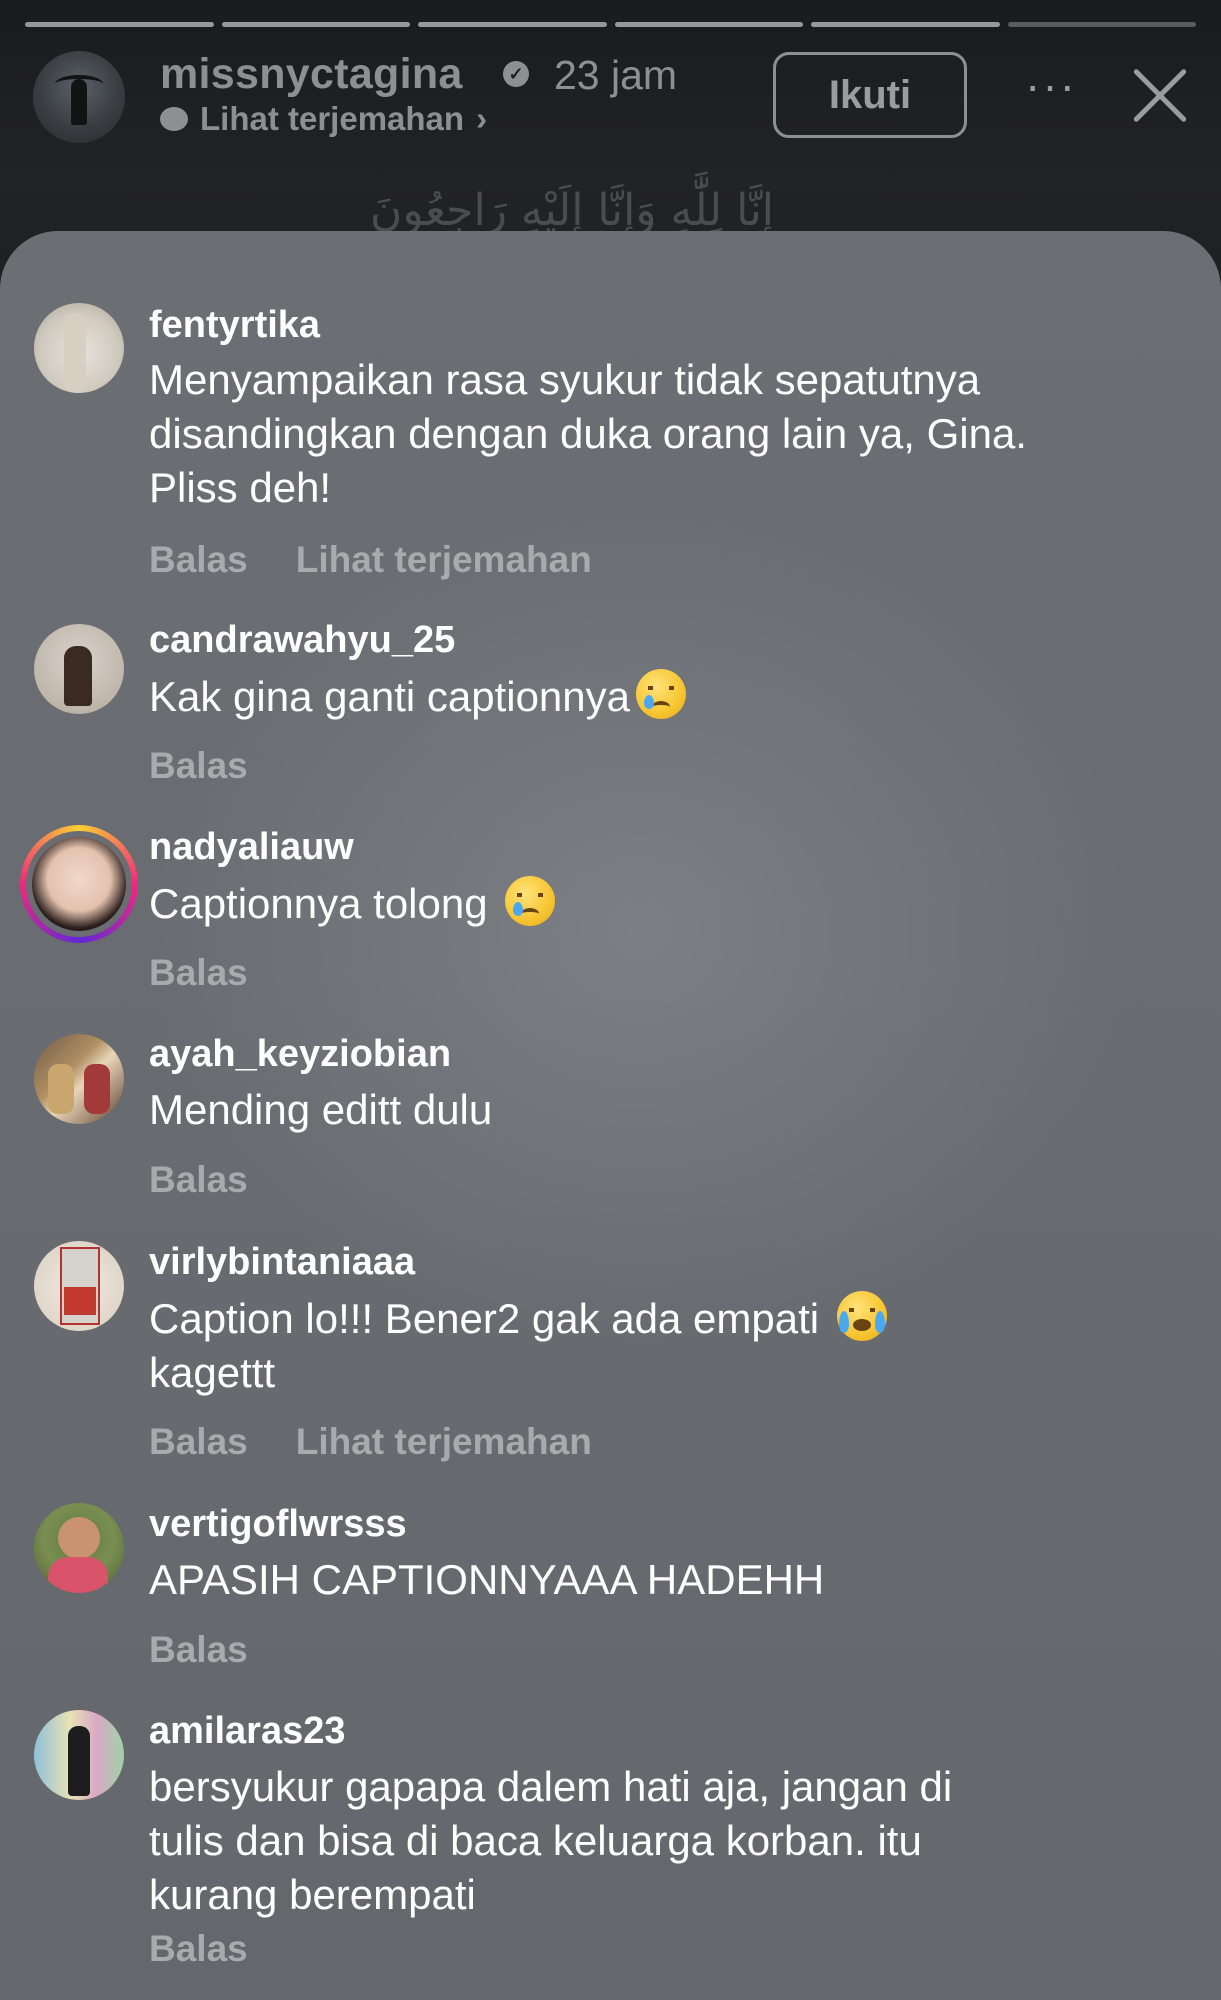  Describe the element at coordinates (610, 24) in the screenshot. I see `story-progress-bar` at that location.